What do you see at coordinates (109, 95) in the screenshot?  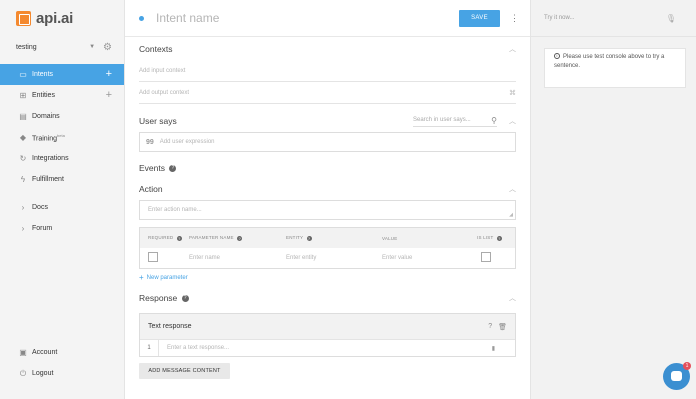 I see `add-entity-icon: +` at bounding box center [109, 95].